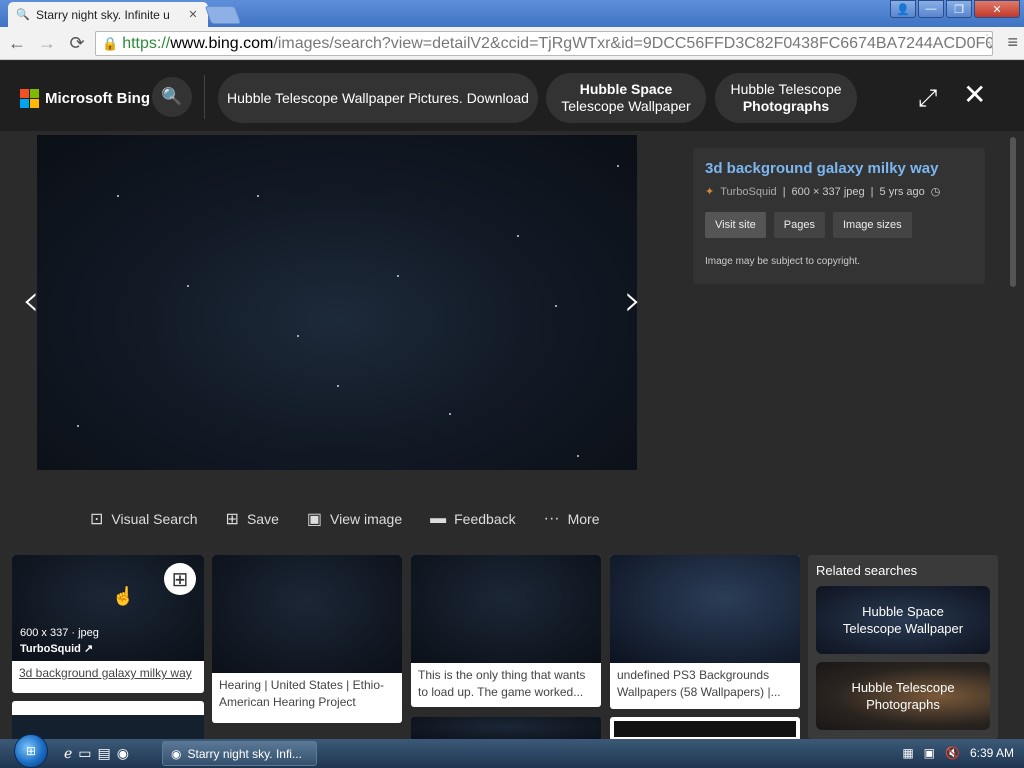 Image resolution: width=1024 pixels, height=768 pixels. What do you see at coordinates (828, 191) in the screenshot?
I see `image-dimensions: 600 × 337 jpeg` at bounding box center [828, 191].